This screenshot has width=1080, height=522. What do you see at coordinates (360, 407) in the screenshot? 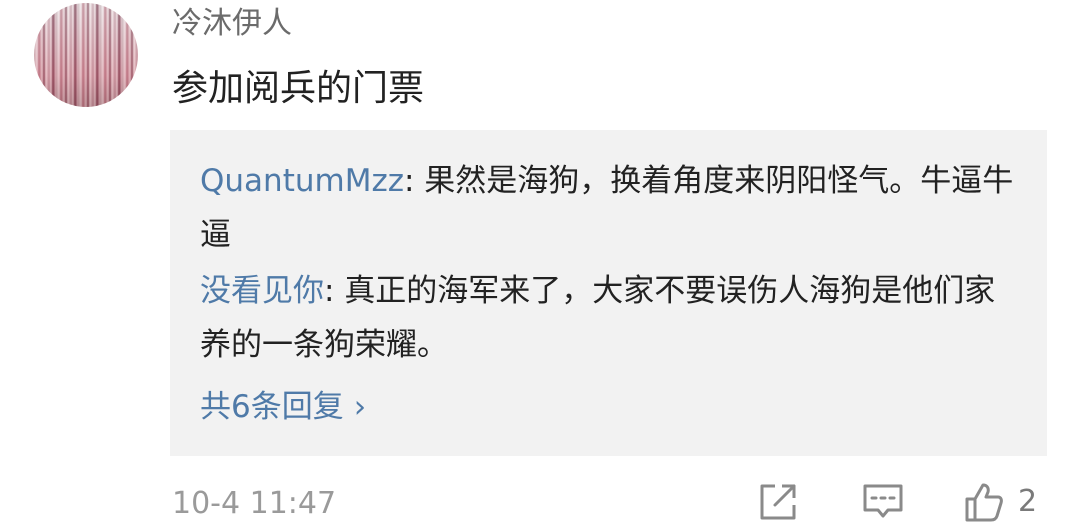
I see `chevron-right-icon: ›` at bounding box center [360, 407].